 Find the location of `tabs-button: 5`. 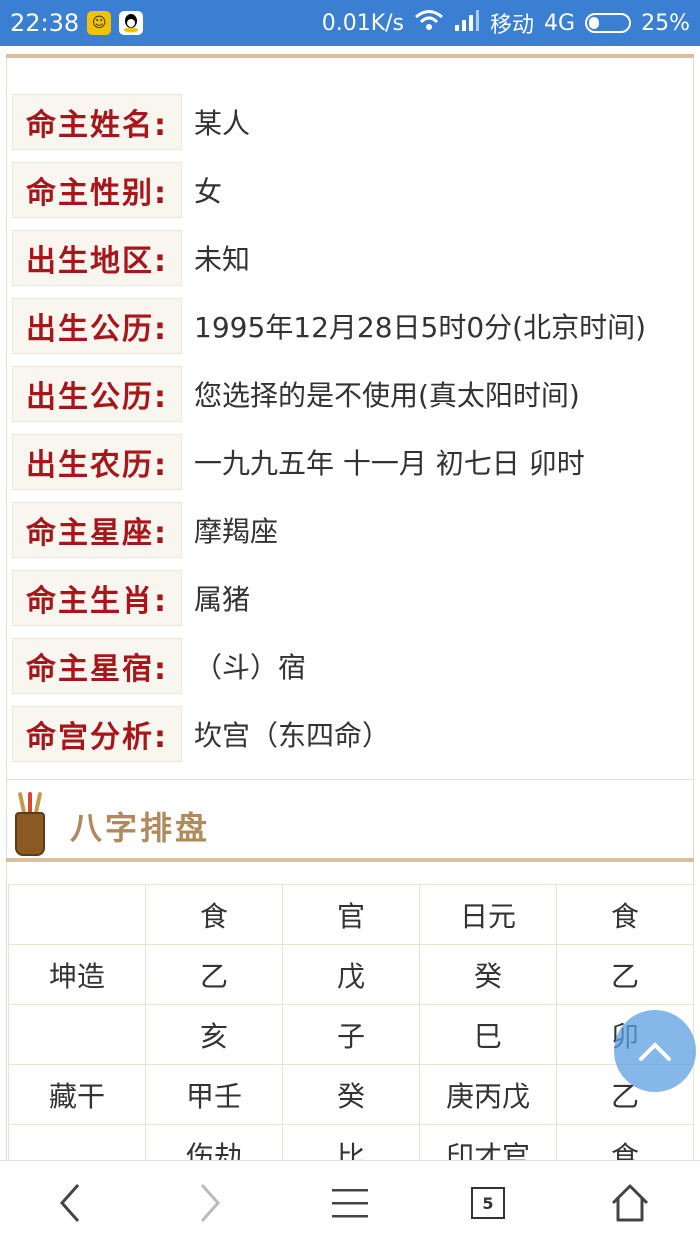

tabs-button: 5 is located at coordinates (488, 1203).